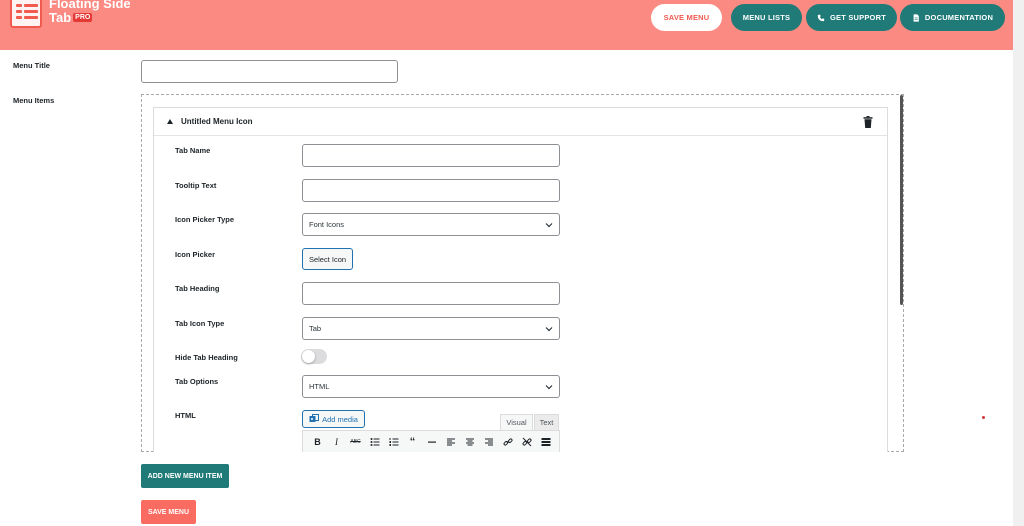 This screenshot has height=526, width=1024. Describe the element at coordinates (327, 259) in the screenshot. I see `select-icon-button: Select Icon` at that location.